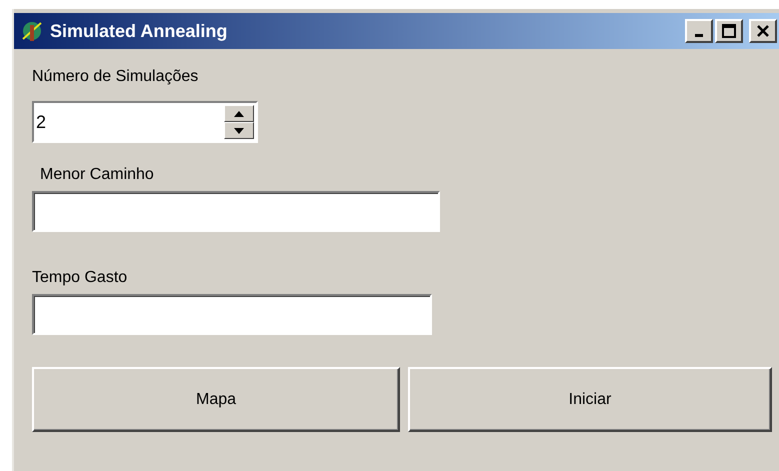 Image resolution: width=779 pixels, height=471 pixels. Describe the element at coordinates (216, 399) in the screenshot. I see `action-button: Mapa` at that location.